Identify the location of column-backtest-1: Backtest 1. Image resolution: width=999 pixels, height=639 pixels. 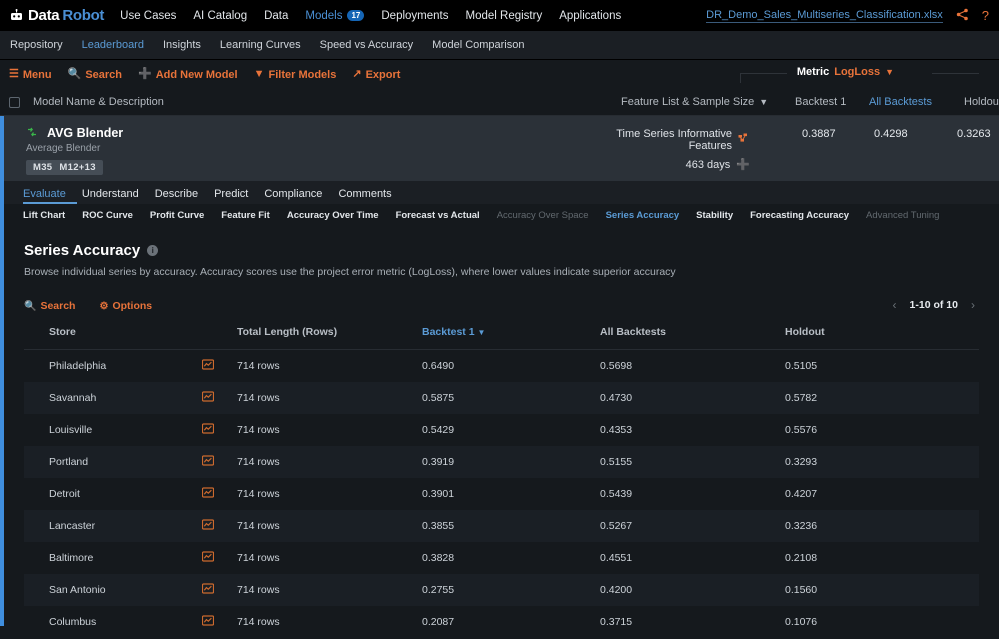
(820, 102).